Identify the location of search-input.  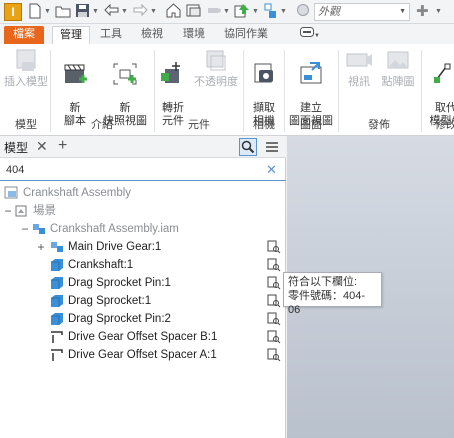
(131, 170).